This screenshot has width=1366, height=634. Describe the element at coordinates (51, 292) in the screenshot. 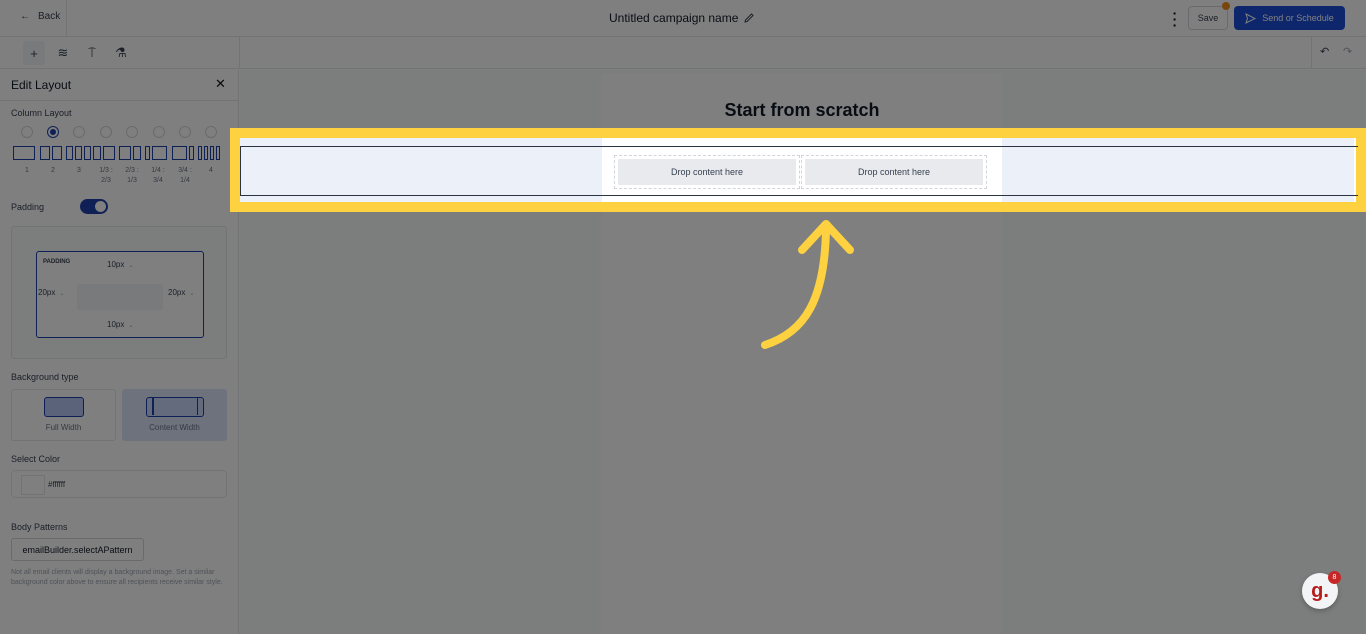

I see `padding-left-select: 20px ⌄` at that location.